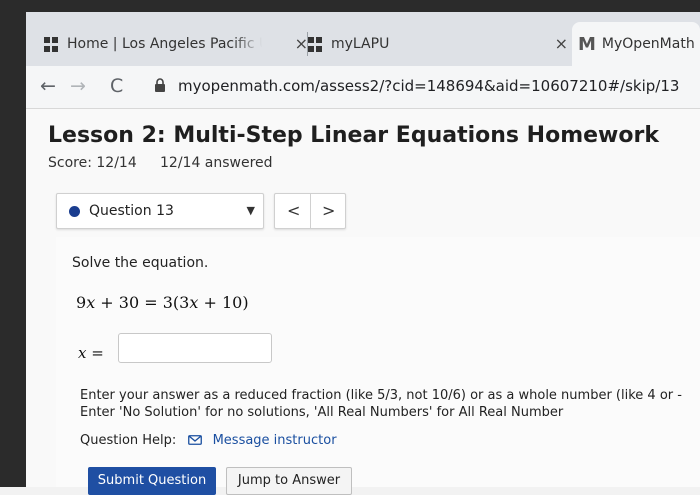 The width and height of the screenshot is (700, 495). Describe the element at coordinates (78, 86) in the screenshot. I see `forward-arrow-icon: →` at that location.